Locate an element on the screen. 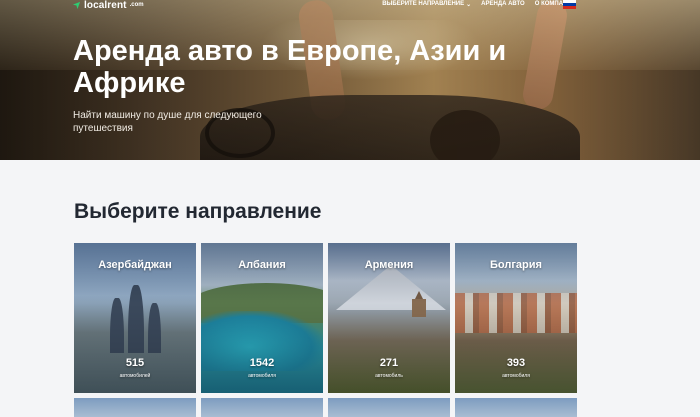  card-count: 271 is located at coordinates (389, 363).